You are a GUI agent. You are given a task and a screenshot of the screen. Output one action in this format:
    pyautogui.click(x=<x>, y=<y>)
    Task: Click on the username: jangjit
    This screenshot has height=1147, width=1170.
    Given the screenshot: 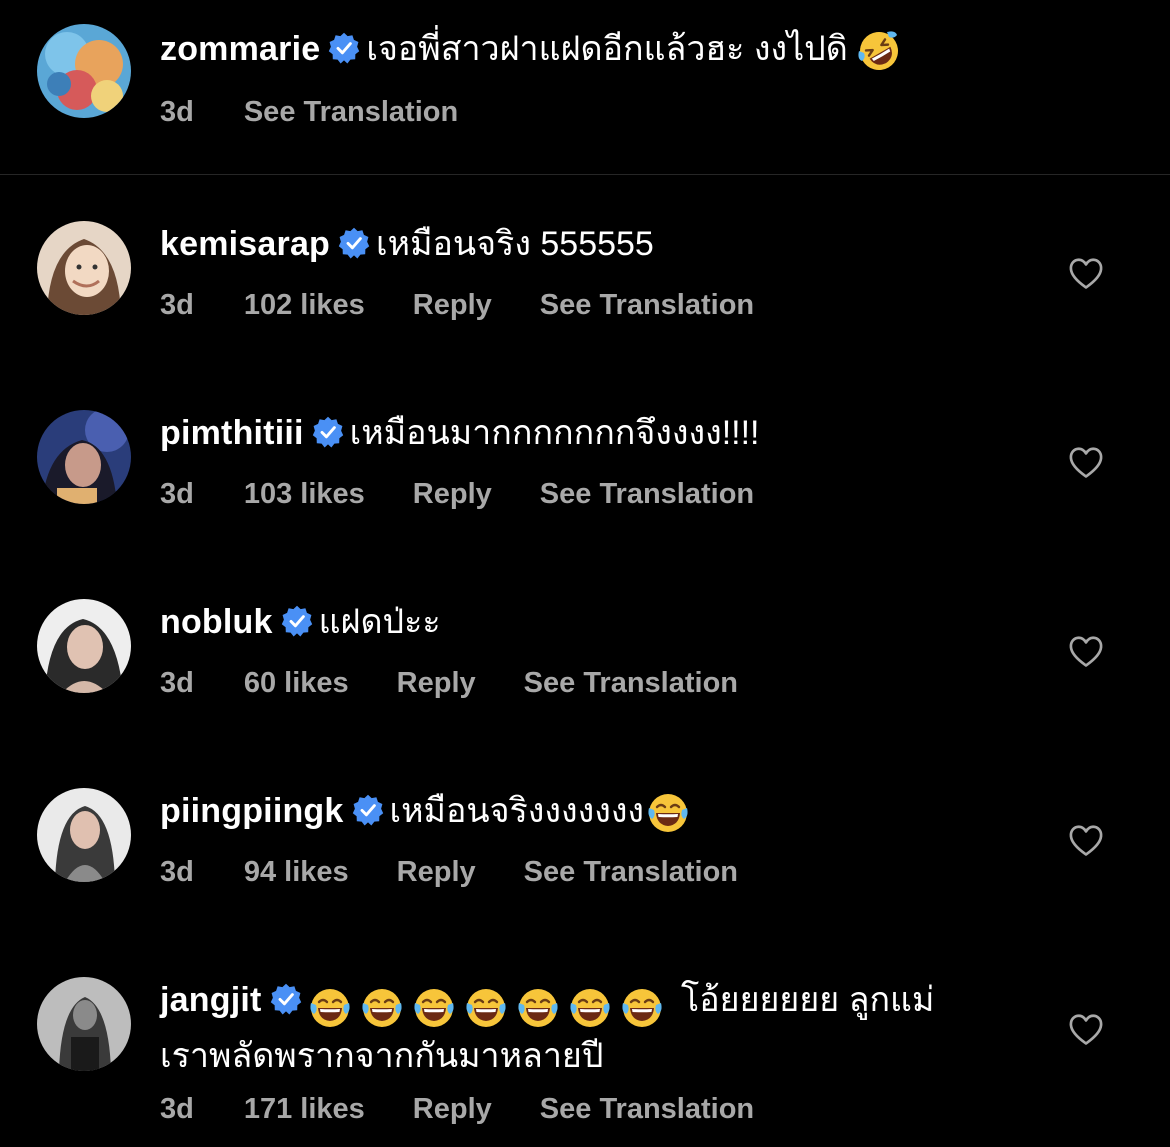 What is the action you would take?
    pyautogui.click(x=211, y=1000)
    